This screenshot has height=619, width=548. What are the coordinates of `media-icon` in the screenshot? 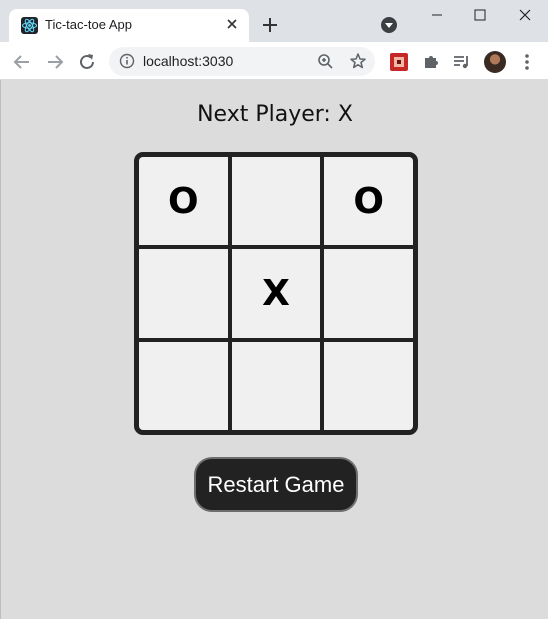 It's located at (462, 62).